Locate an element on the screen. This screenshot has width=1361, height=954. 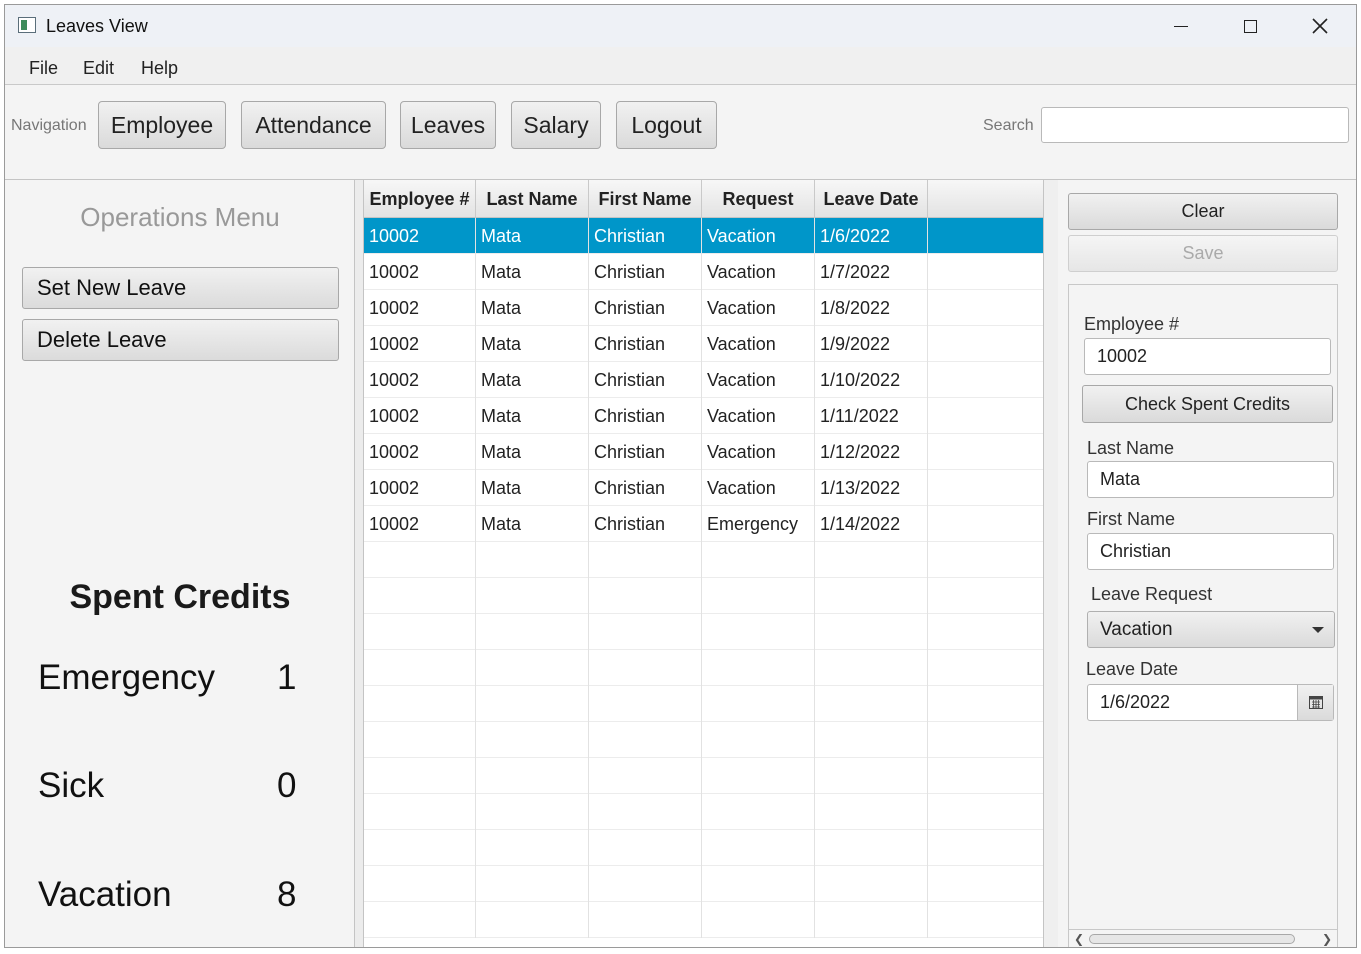
menu-edit: Edit is located at coordinates (98, 68).